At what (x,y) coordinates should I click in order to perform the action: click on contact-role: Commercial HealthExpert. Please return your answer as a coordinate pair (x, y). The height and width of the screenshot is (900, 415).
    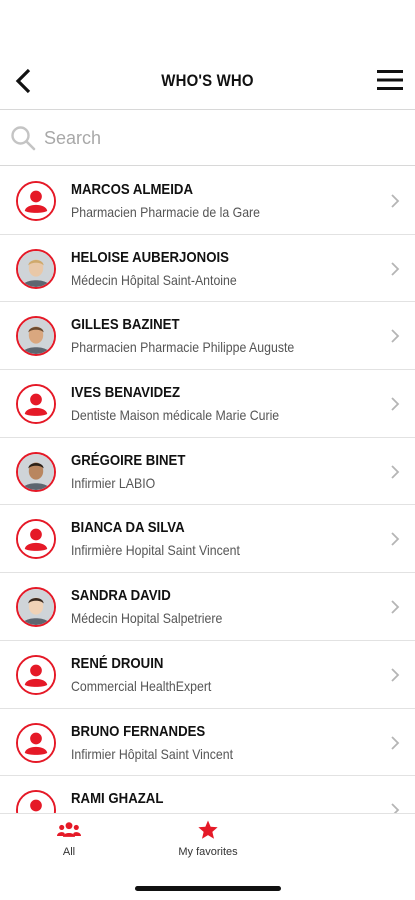
    Looking at the image, I should click on (141, 685).